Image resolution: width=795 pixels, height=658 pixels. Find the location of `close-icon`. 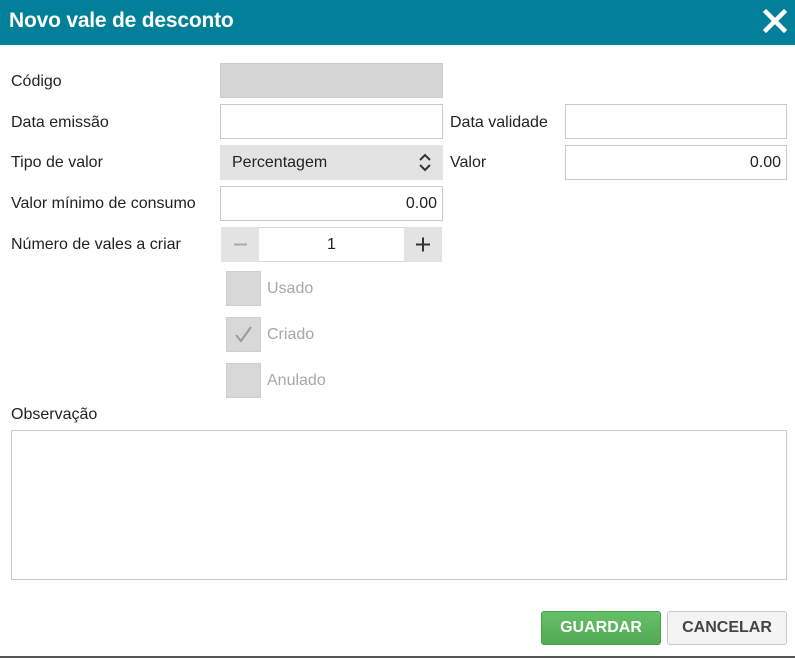

close-icon is located at coordinates (775, 21).